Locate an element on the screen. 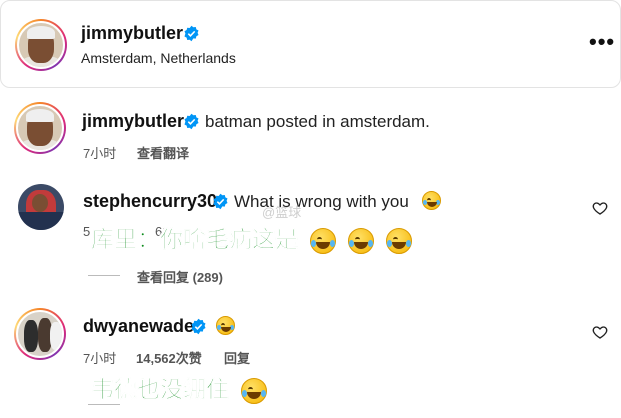 The image size is (621, 418). watermark: @篮球 is located at coordinates (282, 212).